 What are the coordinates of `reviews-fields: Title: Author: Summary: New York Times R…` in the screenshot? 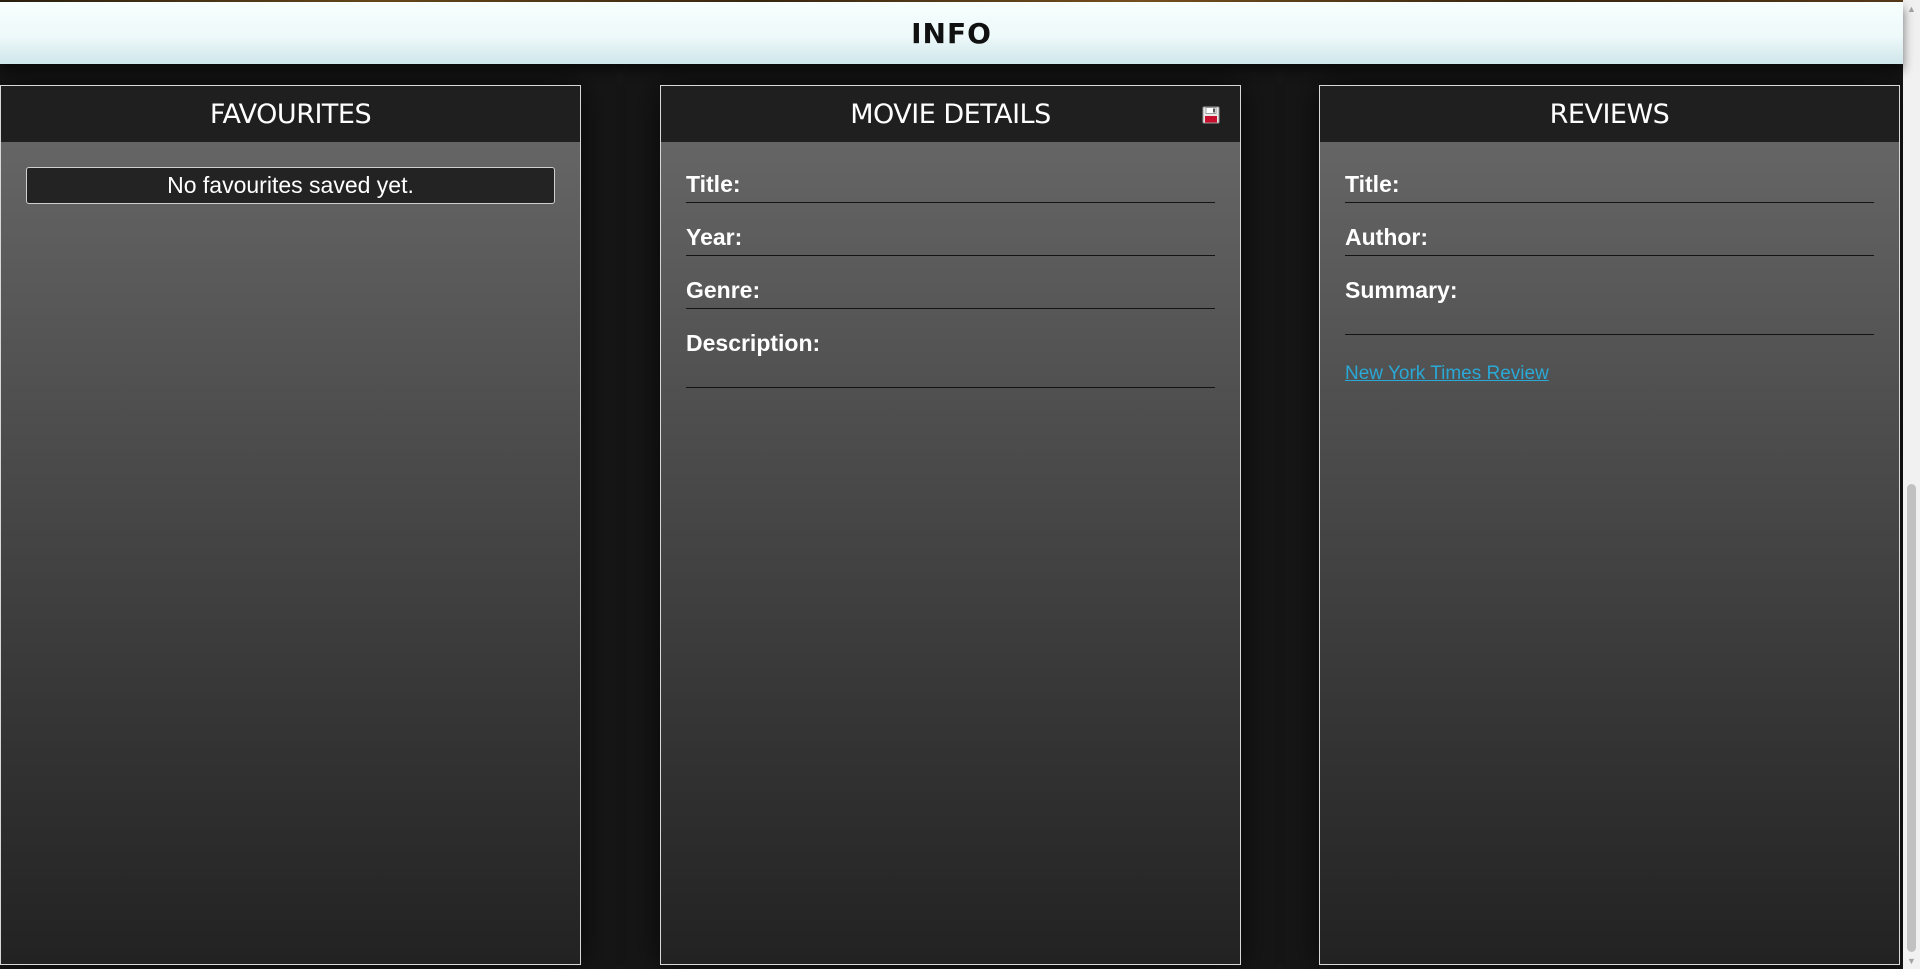 It's located at (1609, 263).